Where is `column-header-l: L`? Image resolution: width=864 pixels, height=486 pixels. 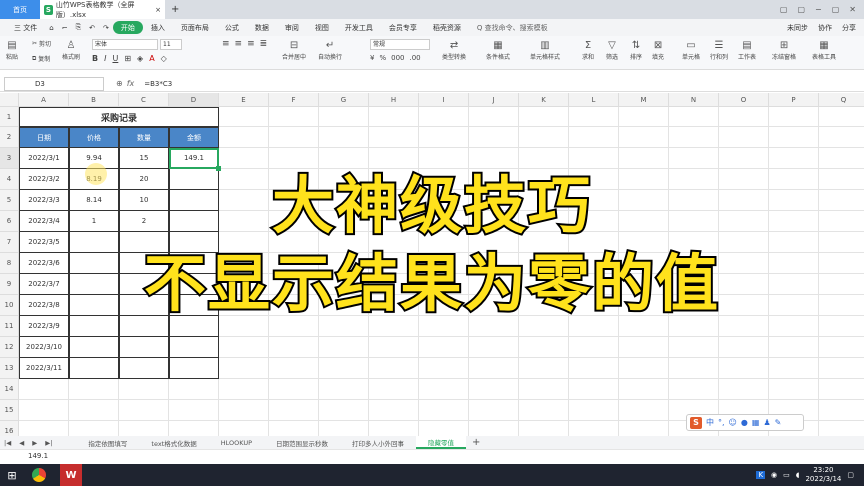
column-header-l: L is located at coordinates (594, 100).